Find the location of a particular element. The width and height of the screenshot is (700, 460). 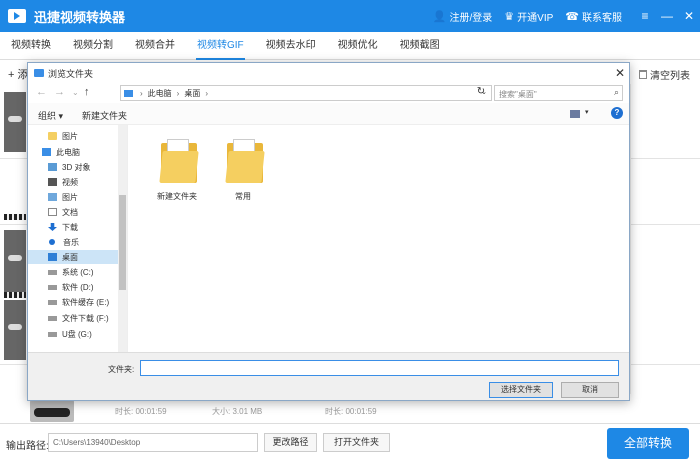

title-bar: 迅捷视频转换器 👤 注册/登录 ♛ 开通VIP ☎ 联系客服 ≡ — ✕ is located at coordinates (350, 16).